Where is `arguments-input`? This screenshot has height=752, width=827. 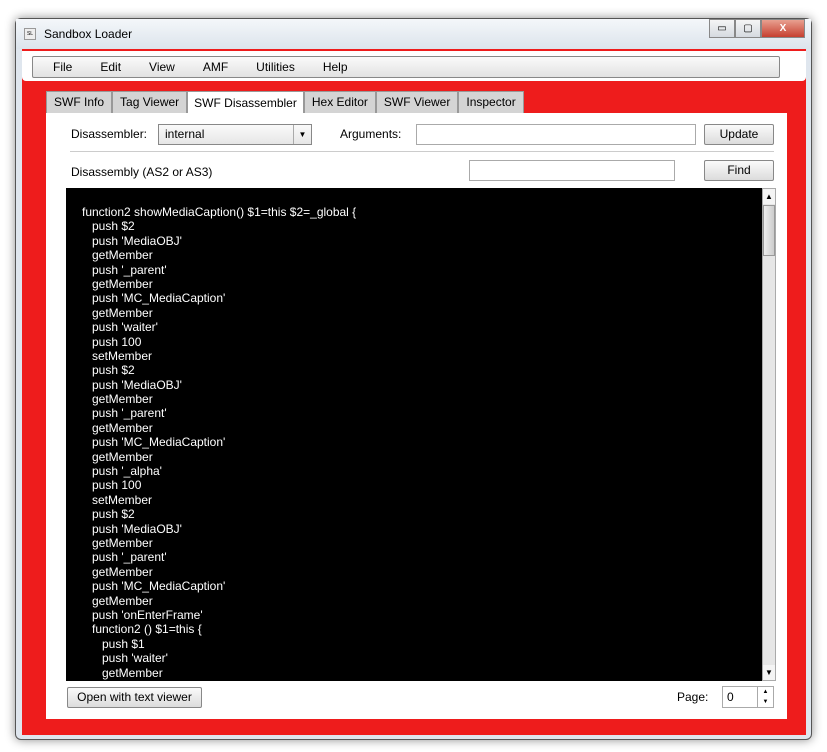 arguments-input is located at coordinates (556, 134).